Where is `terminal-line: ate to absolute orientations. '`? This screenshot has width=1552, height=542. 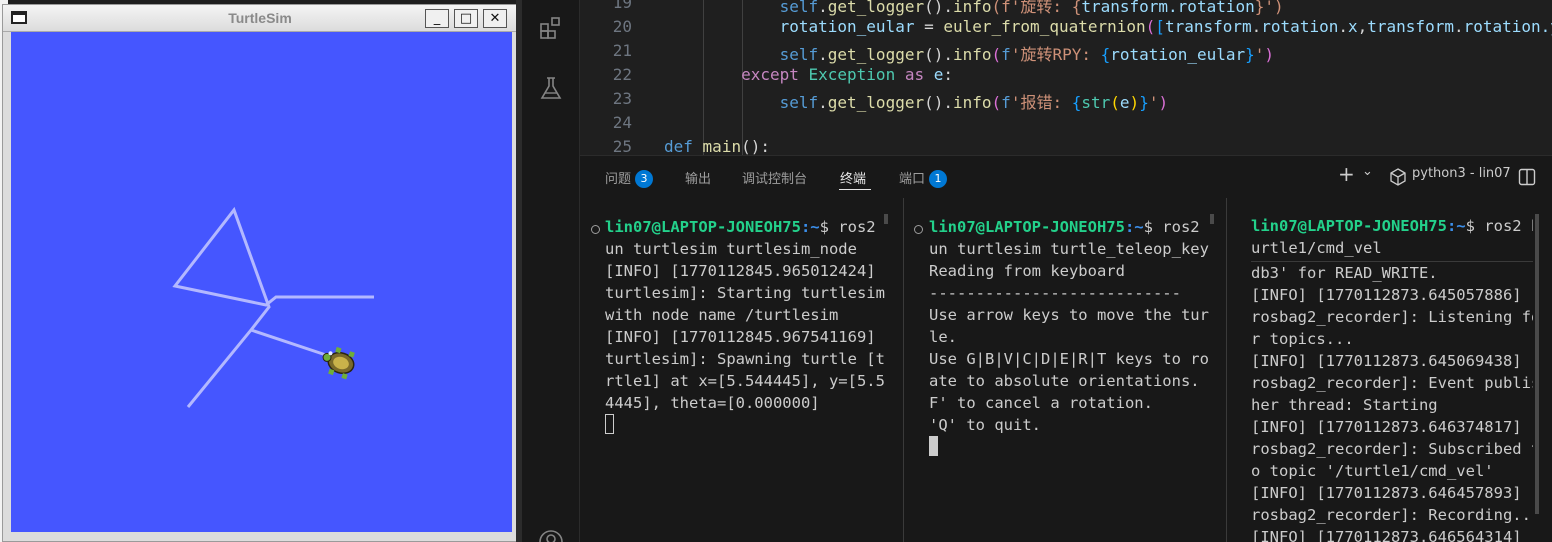 terminal-line: ate to absolute orientations. ' is located at coordinates (1069, 381).